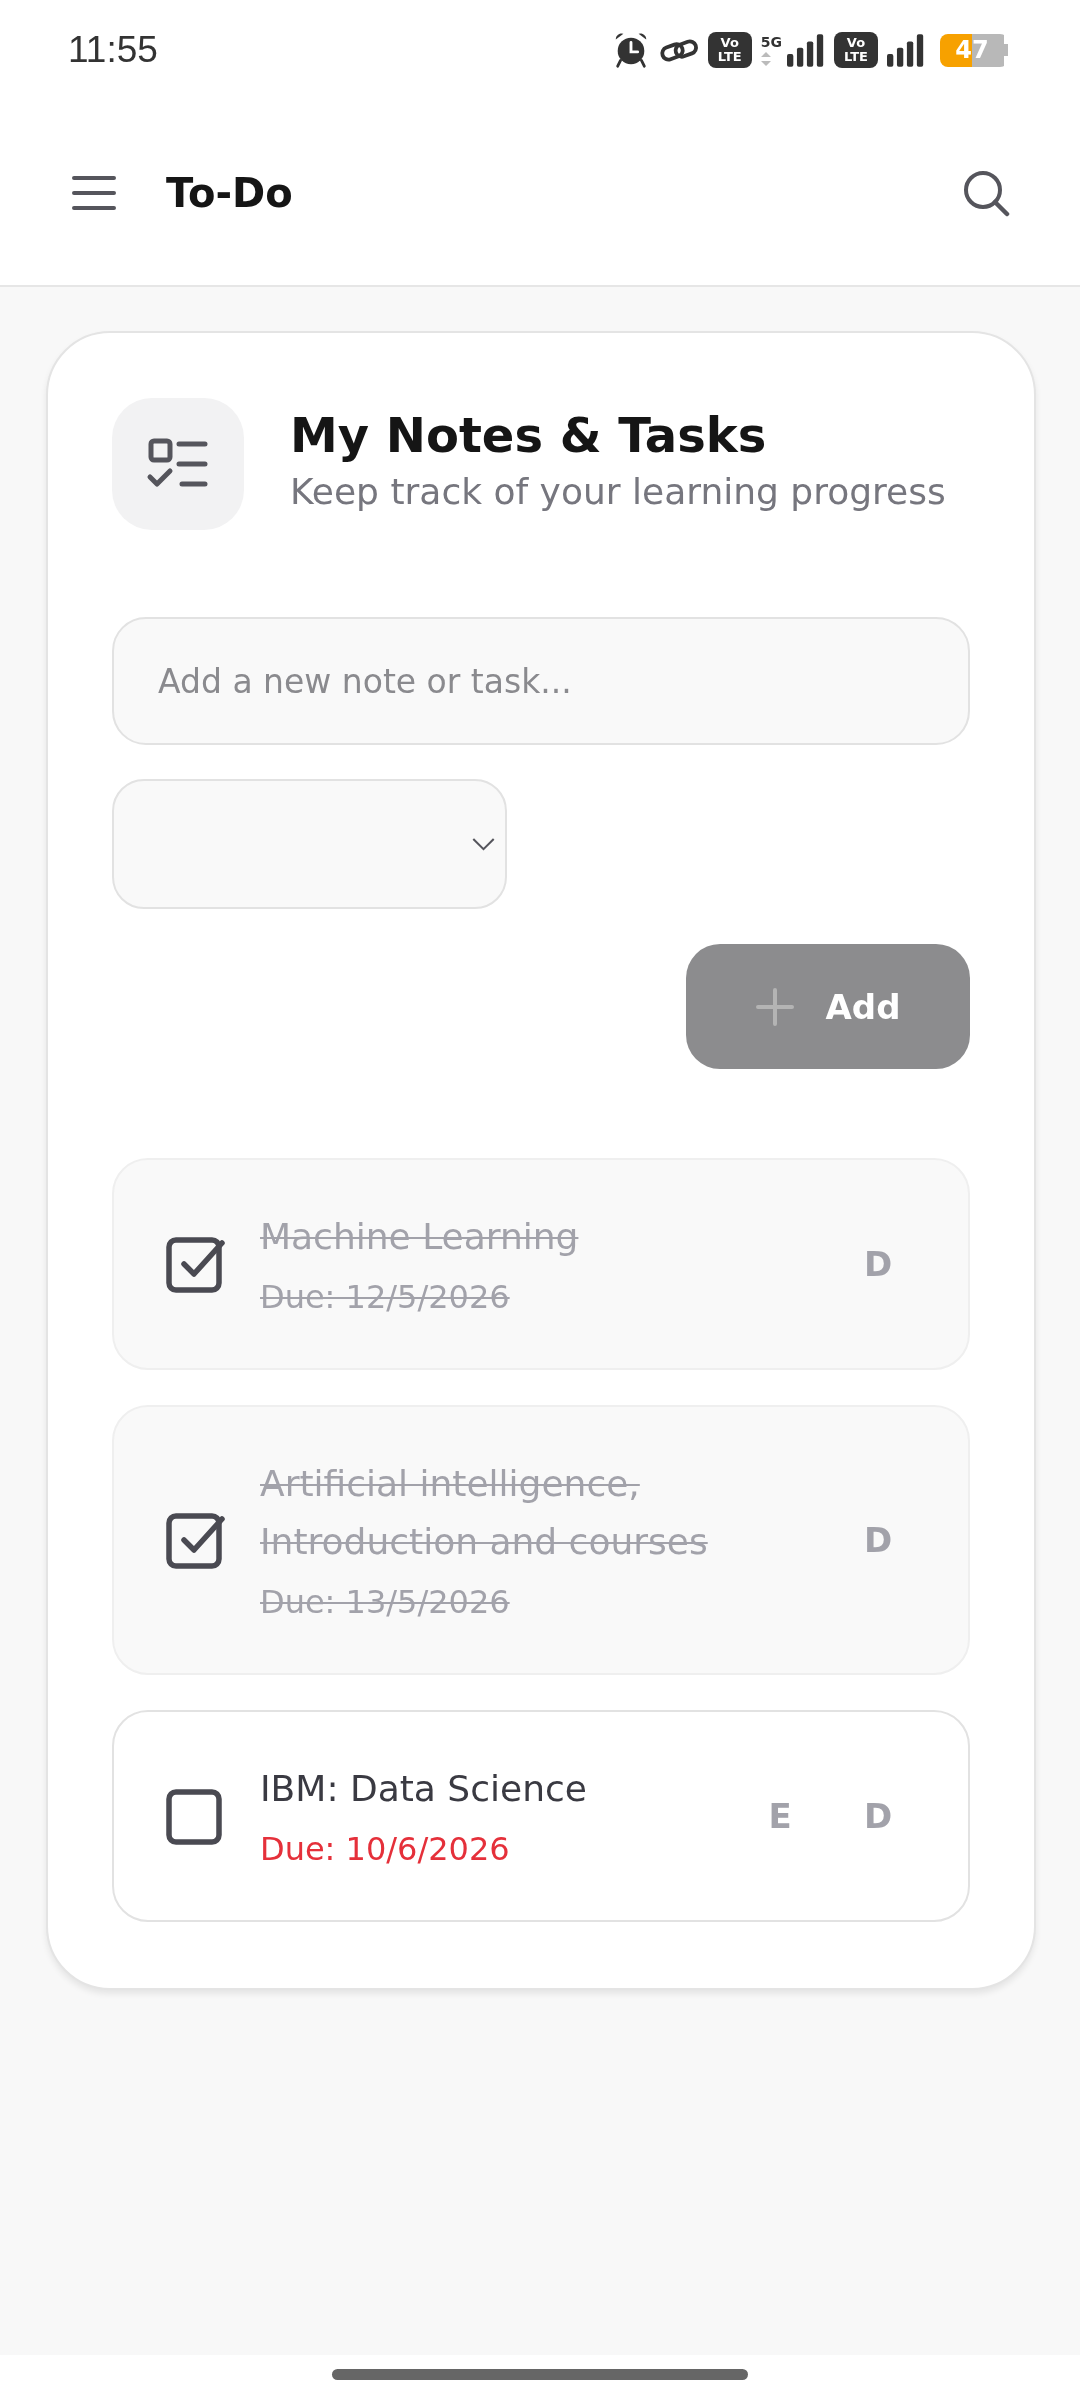 Image resolution: width=1080 pixels, height=2400 pixels. Describe the element at coordinates (94, 192) in the screenshot. I see `menu-icon` at that location.